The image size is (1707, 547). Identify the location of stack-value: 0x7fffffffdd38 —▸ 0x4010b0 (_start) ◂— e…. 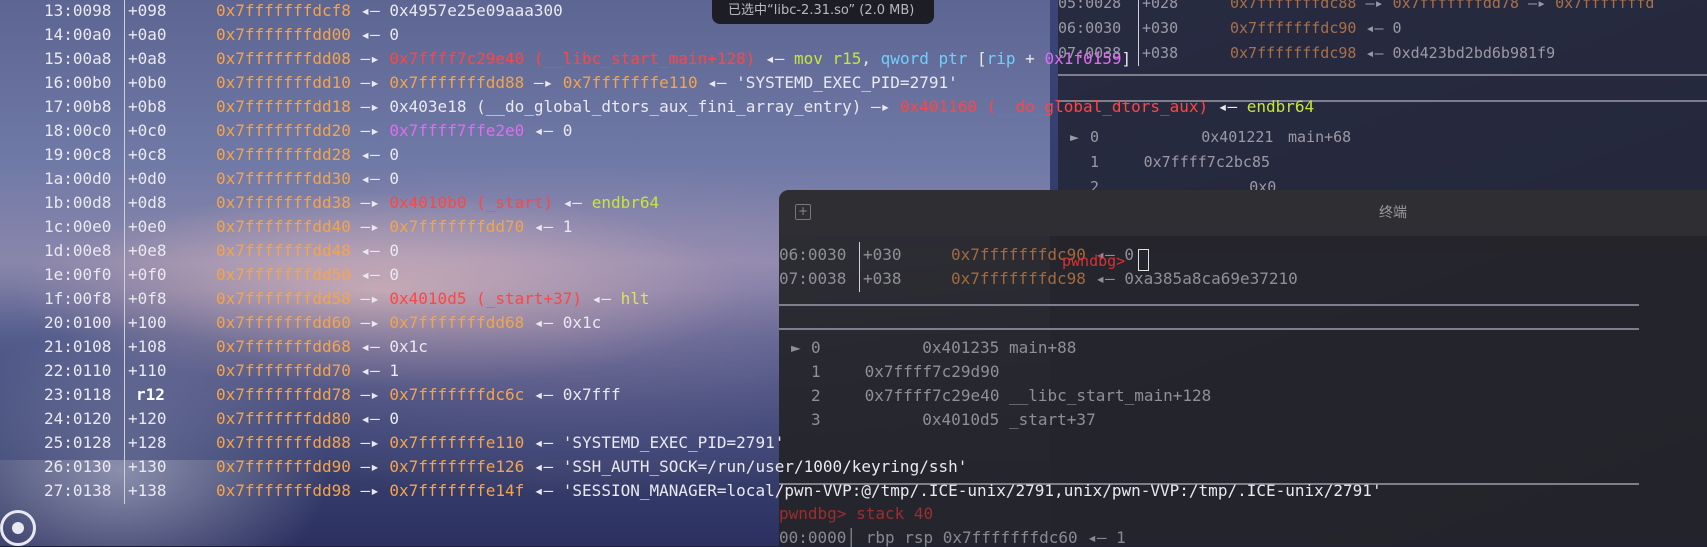
(437, 203).